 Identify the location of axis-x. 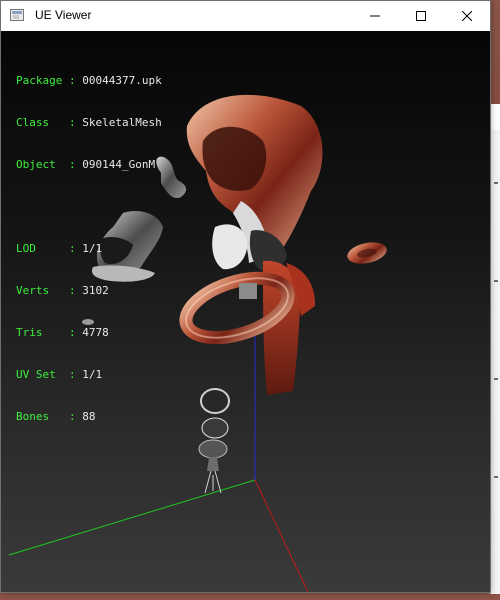
(281, 535).